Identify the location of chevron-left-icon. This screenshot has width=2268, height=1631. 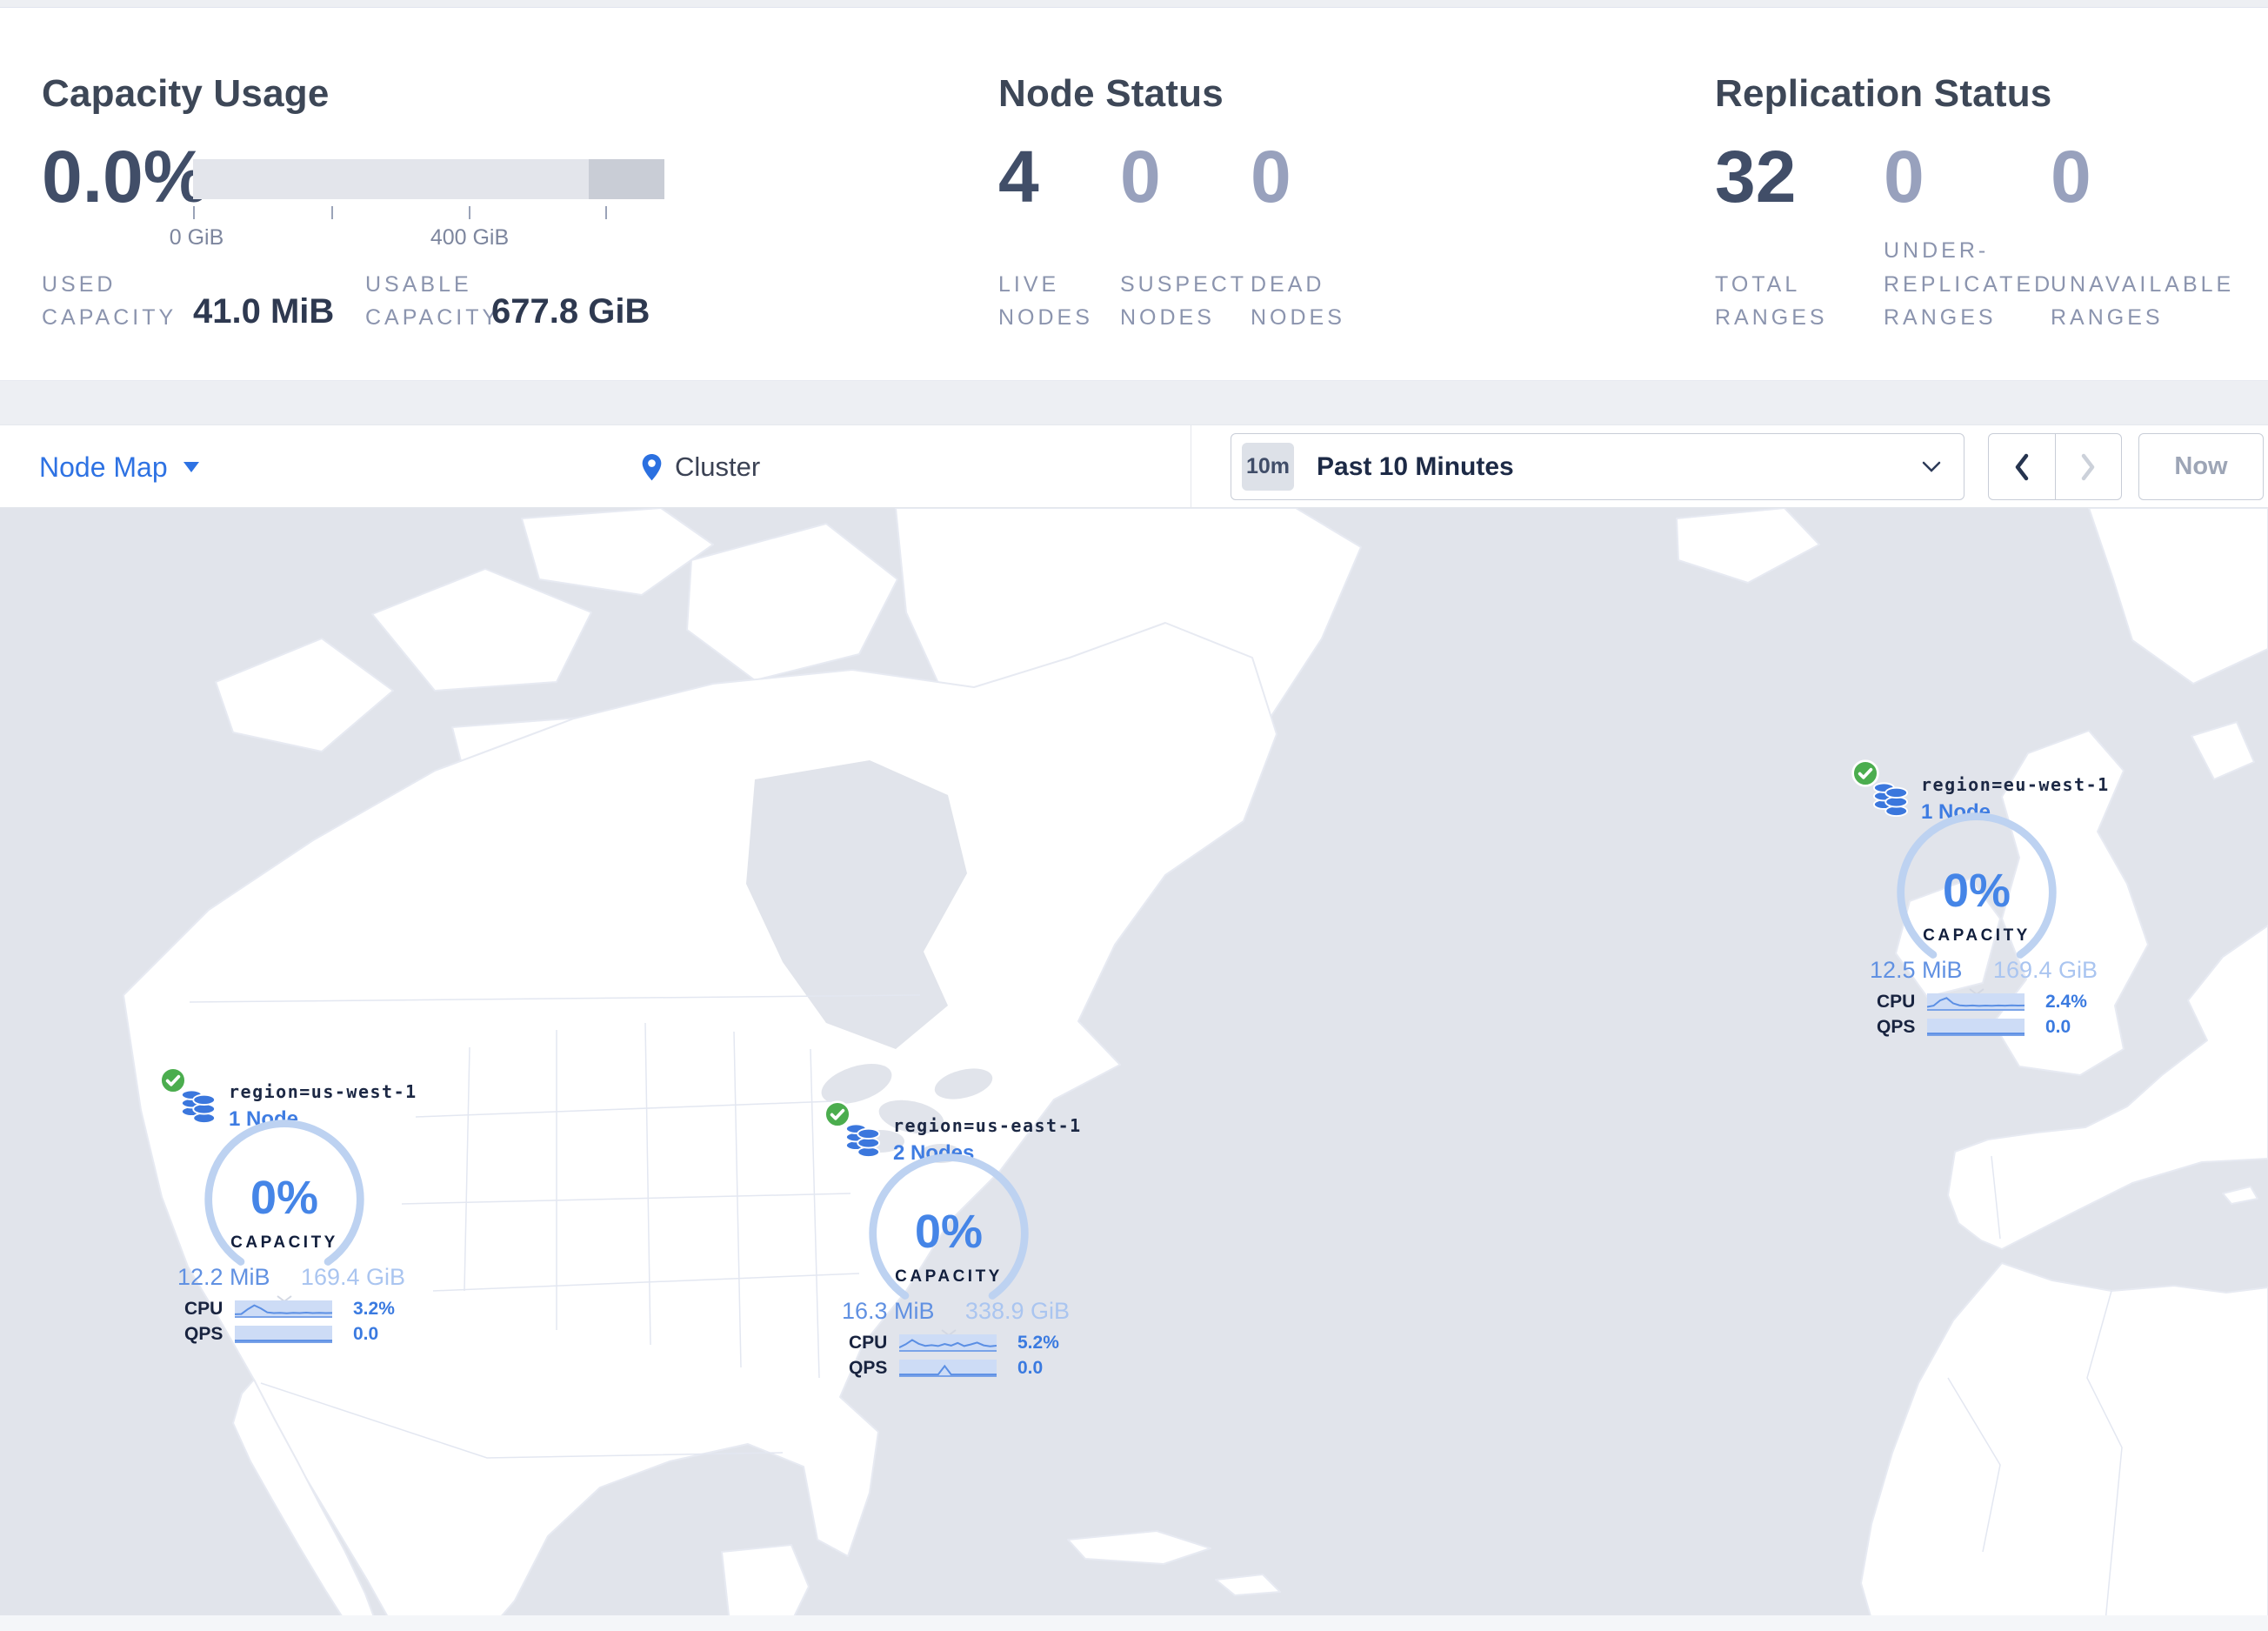
(2021, 466).